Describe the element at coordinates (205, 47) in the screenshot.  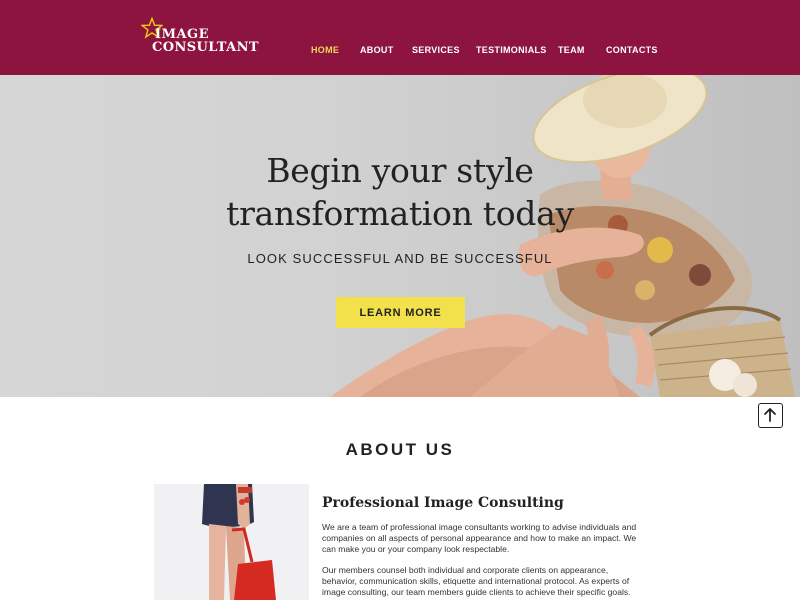
I see `logo-text-line2: CONSULTANT` at that location.